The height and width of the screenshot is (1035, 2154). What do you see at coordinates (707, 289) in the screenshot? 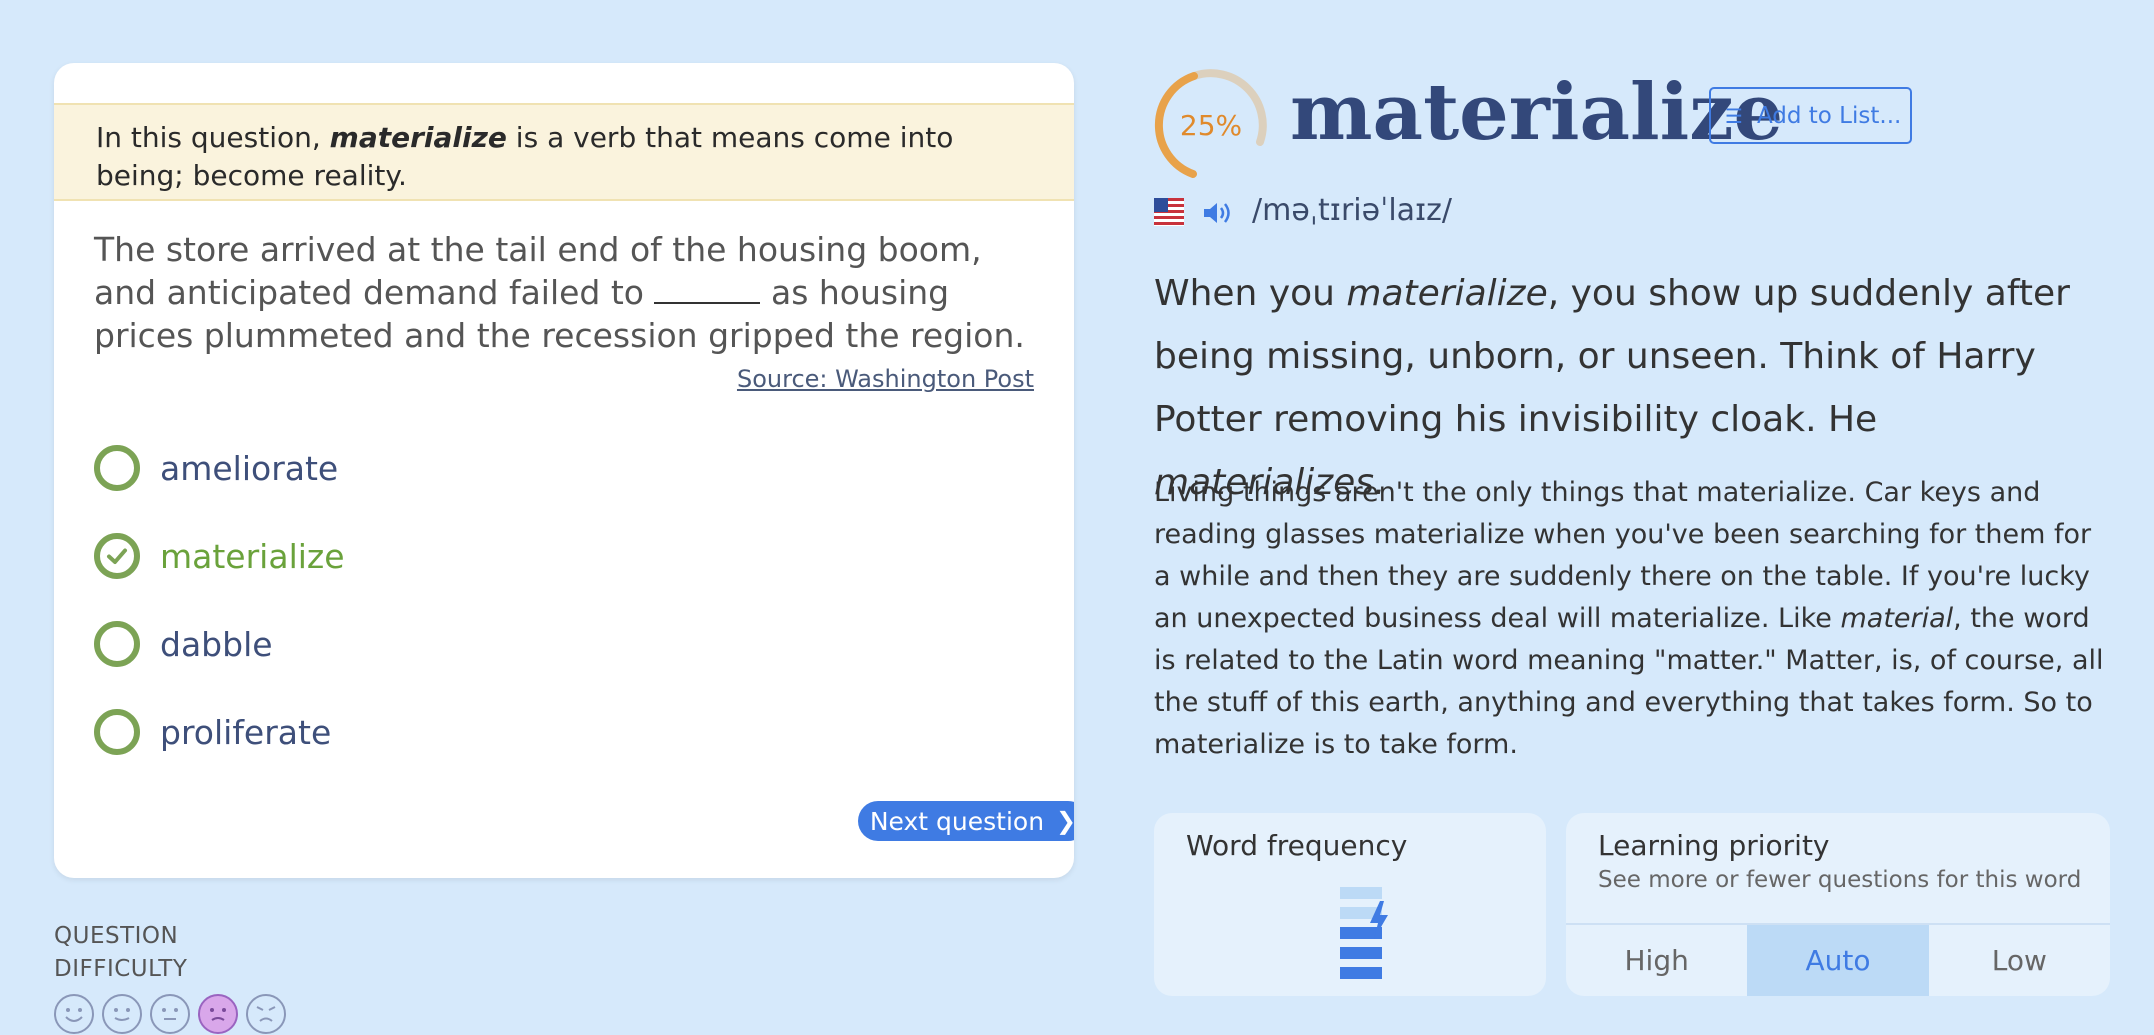
I see `sentence-blank` at bounding box center [707, 289].